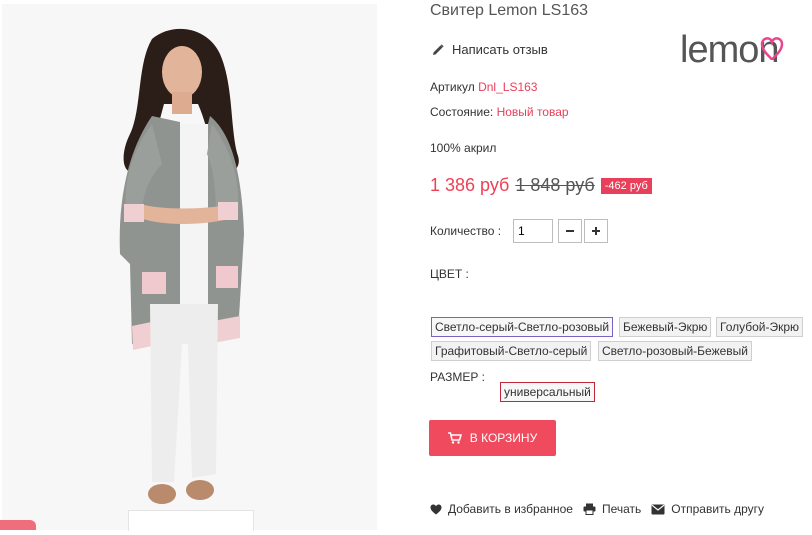  I want to click on product-title: Свитер Lemon LS163, so click(509, 10).